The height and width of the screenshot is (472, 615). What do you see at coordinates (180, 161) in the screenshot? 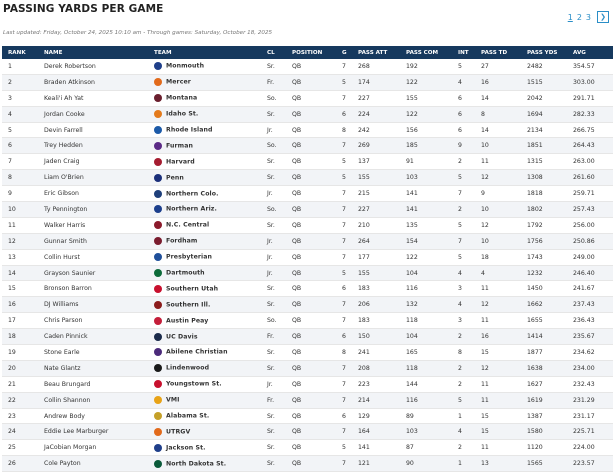
I see `team-name: Harvard` at bounding box center [180, 161].